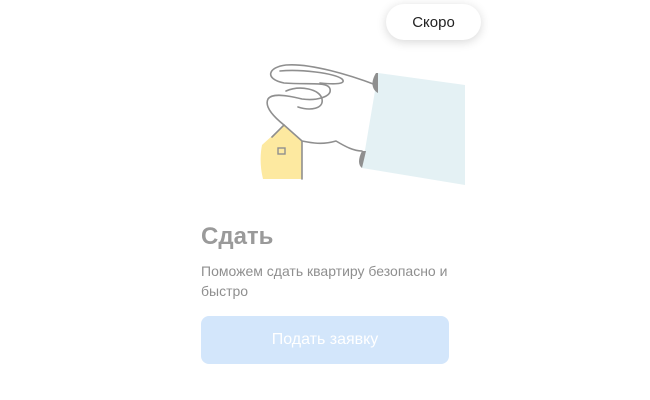 The height and width of the screenshot is (400, 650). I want to click on submit-application-button: Подать заявку, so click(325, 340).